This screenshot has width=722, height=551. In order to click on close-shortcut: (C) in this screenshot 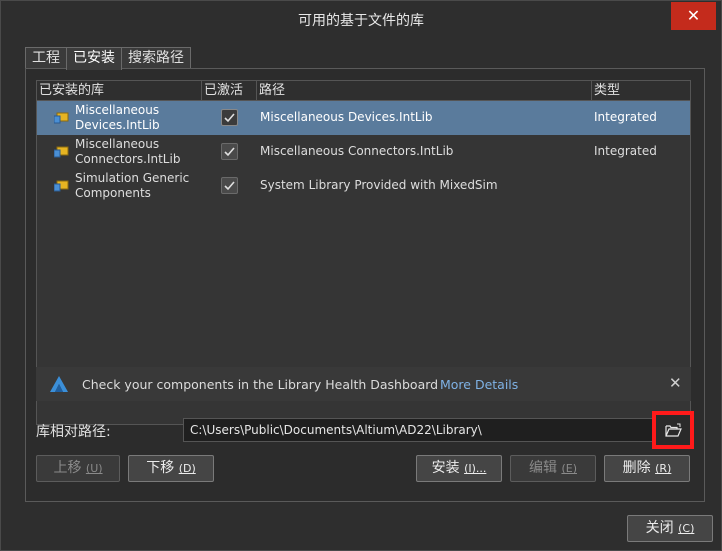, I will do `click(686, 528)`.